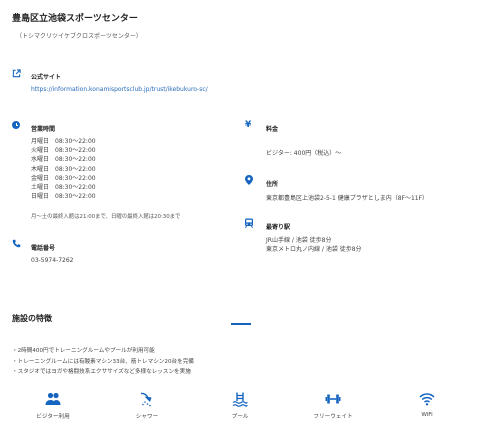 This screenshot has height=440, width=480. I want to click on people-icon, so click(53, 398).